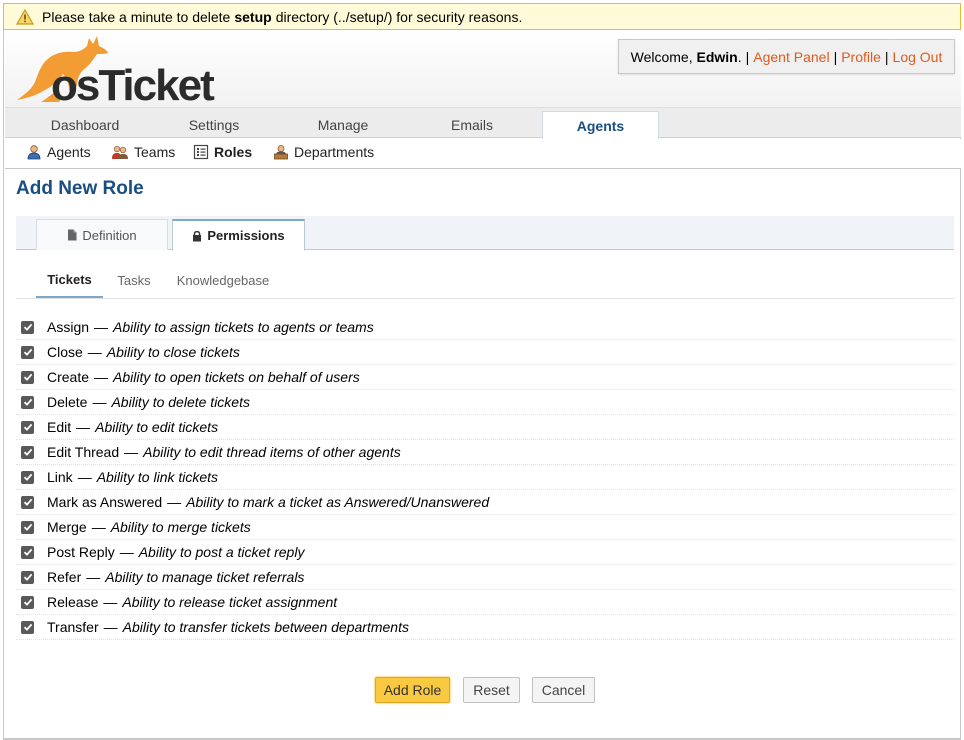 This screenshot has width=964, height=740. Describe the element at coordinates (59, 427) in the screenshot. I see `permission-name: Edit` at that location.